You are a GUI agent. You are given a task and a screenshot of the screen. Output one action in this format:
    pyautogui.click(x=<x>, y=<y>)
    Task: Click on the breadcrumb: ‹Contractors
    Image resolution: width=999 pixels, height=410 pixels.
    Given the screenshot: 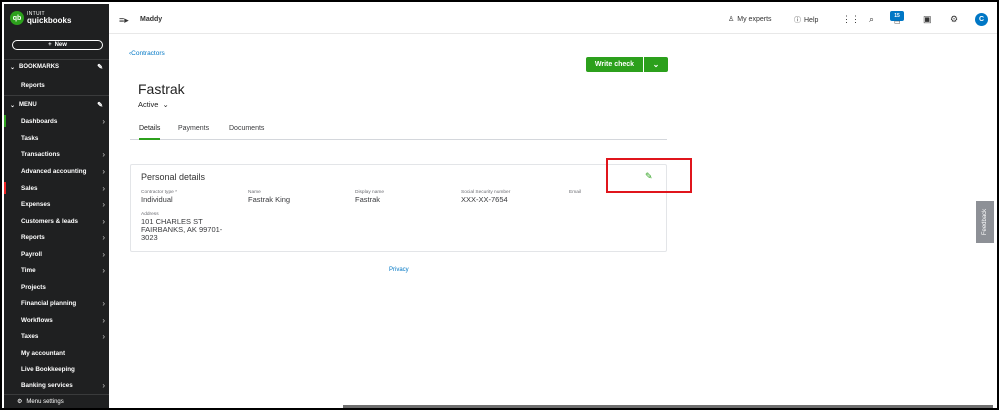 What is the action you would take?
    pyautogui.click(x=147, y=53)
    